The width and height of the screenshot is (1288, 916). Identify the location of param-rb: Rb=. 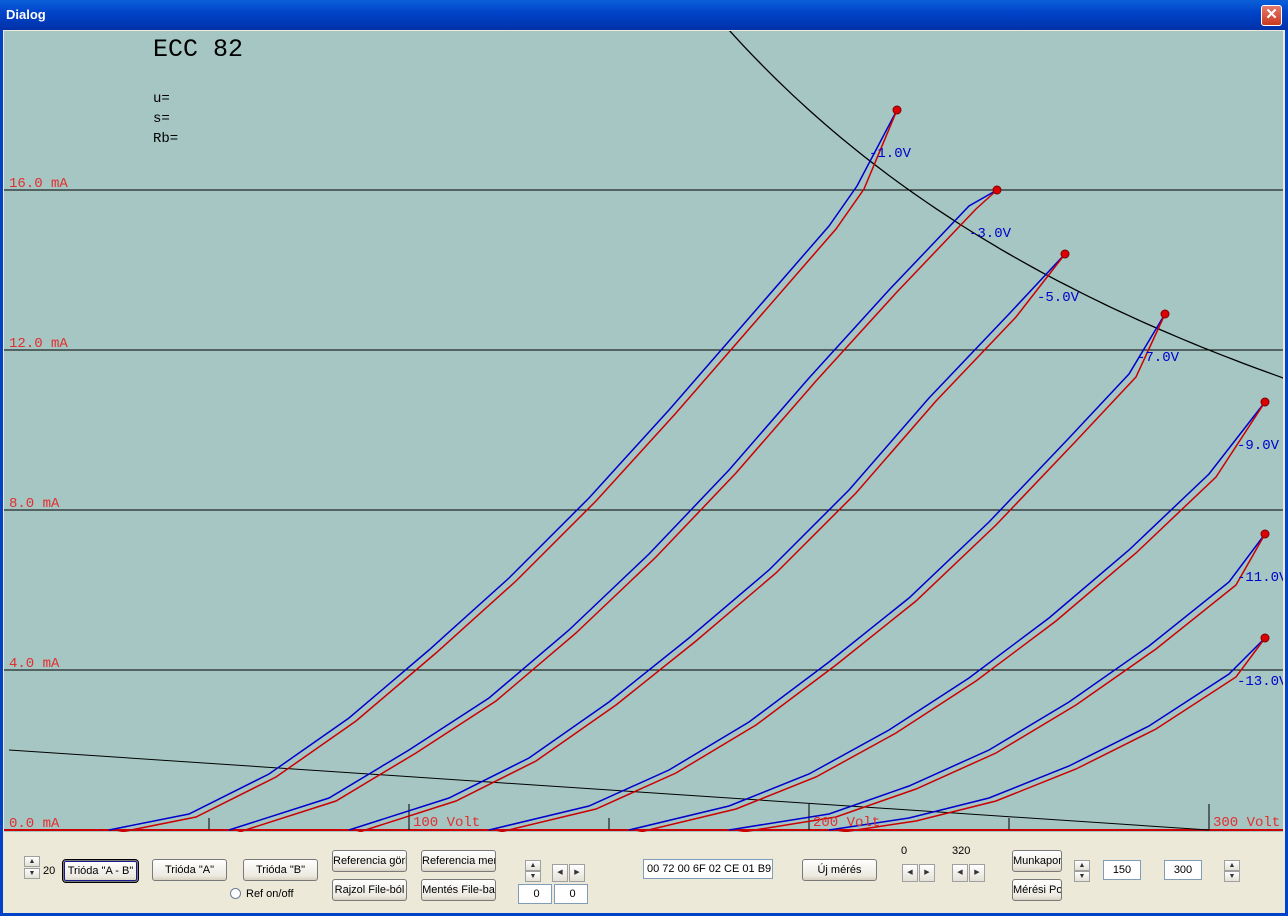
(166, 139).